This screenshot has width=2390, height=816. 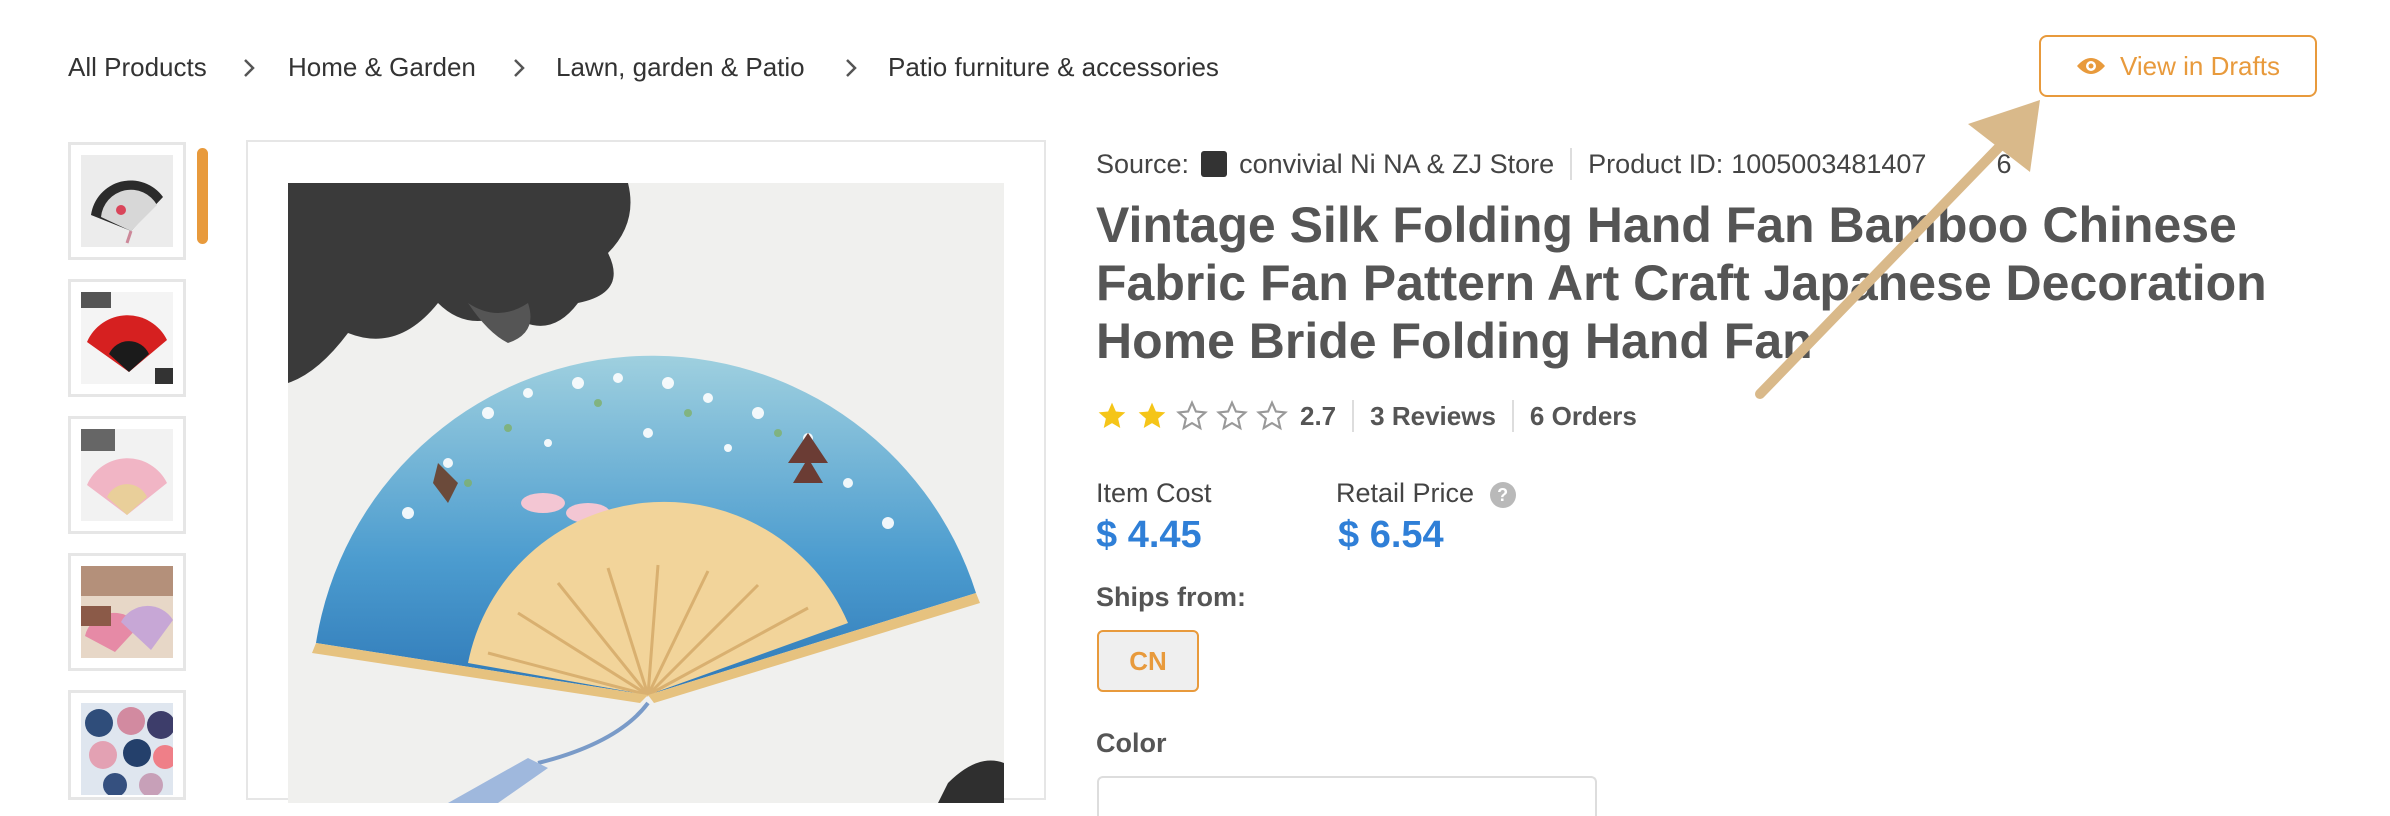 What do you see at coordinates (1433, 416) in the screenshot?
I see `reviews-link: 3 Reviews` at bounding box center [1433, 416].